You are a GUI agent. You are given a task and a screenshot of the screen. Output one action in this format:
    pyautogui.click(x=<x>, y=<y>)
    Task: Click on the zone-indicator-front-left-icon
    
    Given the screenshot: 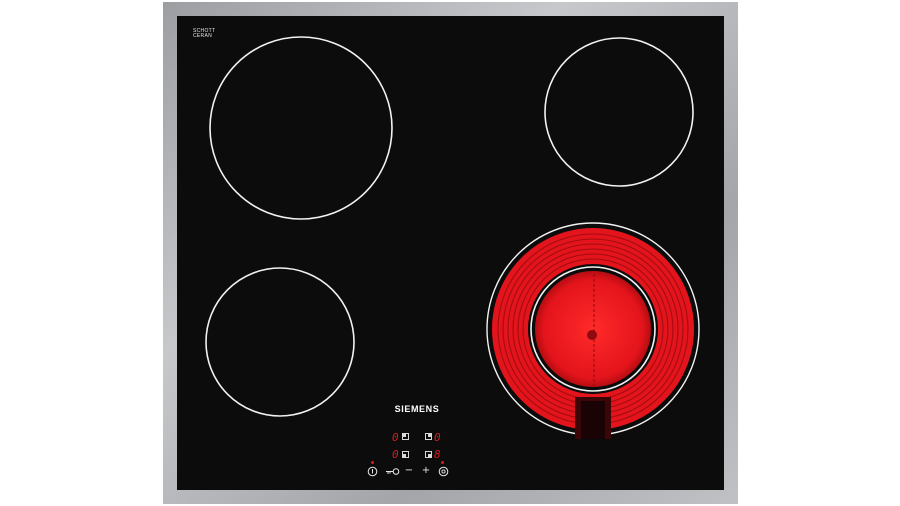 What is the action you would take?
    pyautogui.click(x=405, y=454)
    